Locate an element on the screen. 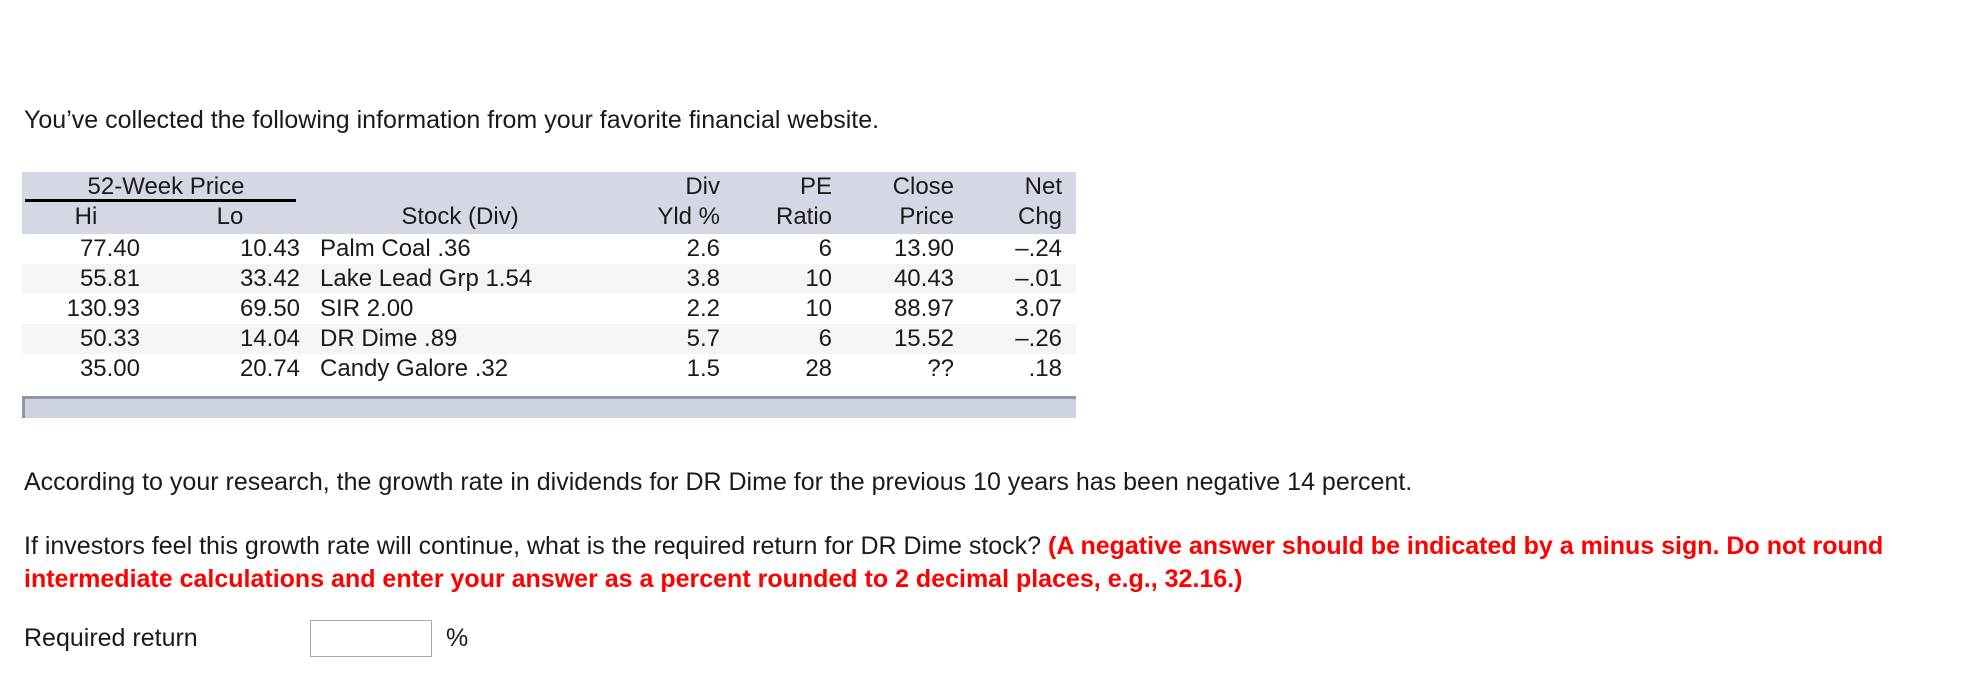  column-header-div-yld-pct: Yld % is located at coordinates (670, 218).